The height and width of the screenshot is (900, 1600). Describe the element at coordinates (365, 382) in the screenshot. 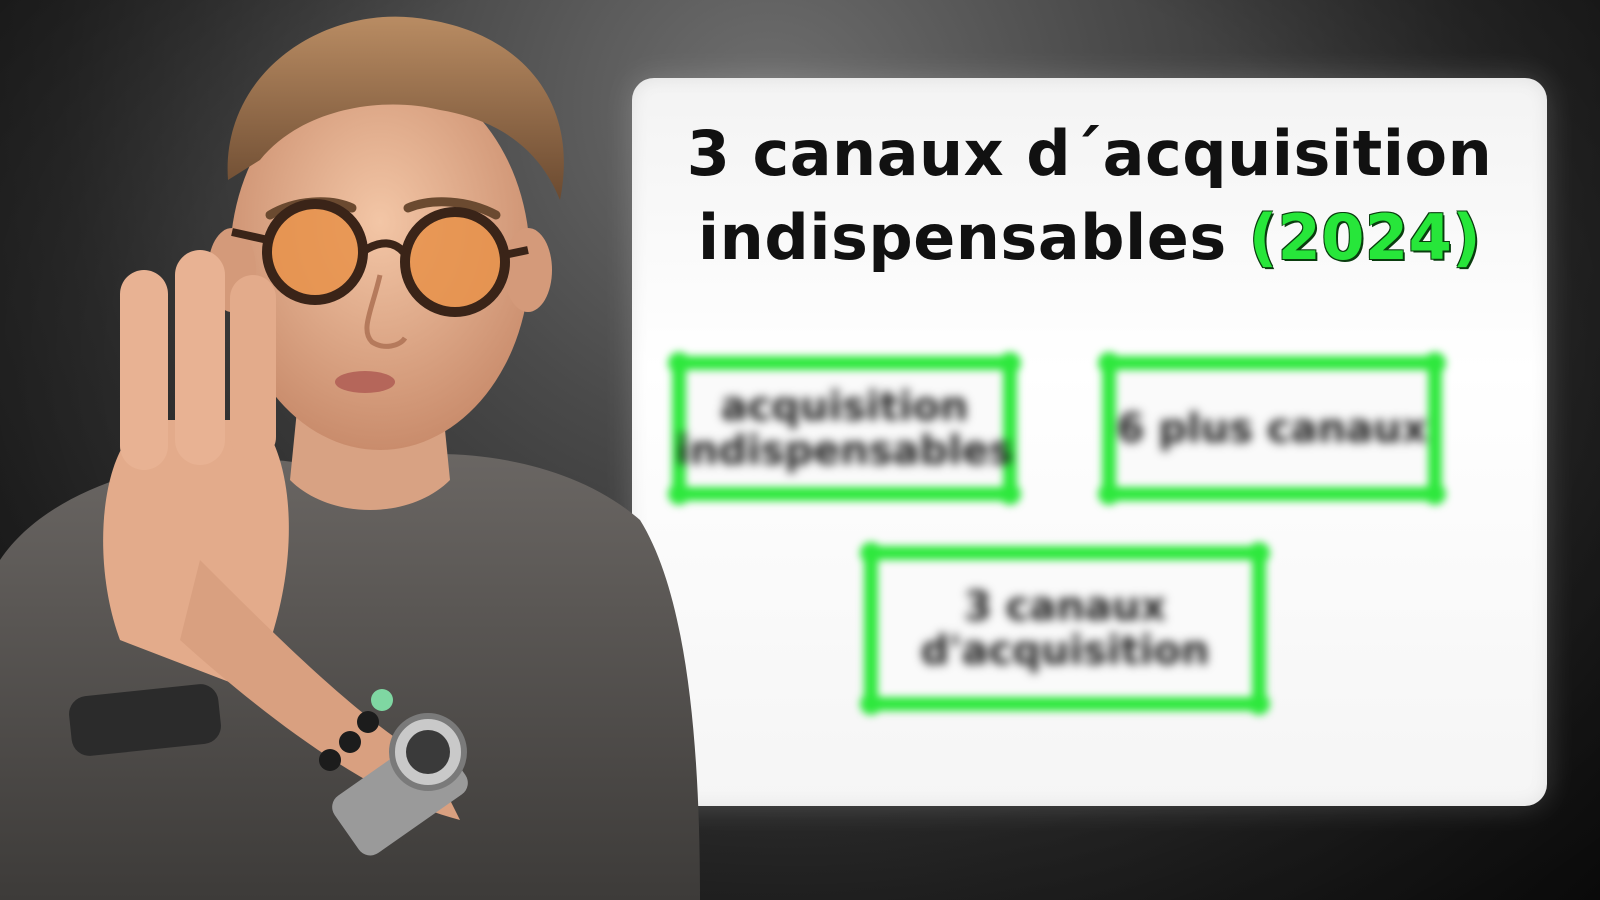

I see `mouth` at that location.